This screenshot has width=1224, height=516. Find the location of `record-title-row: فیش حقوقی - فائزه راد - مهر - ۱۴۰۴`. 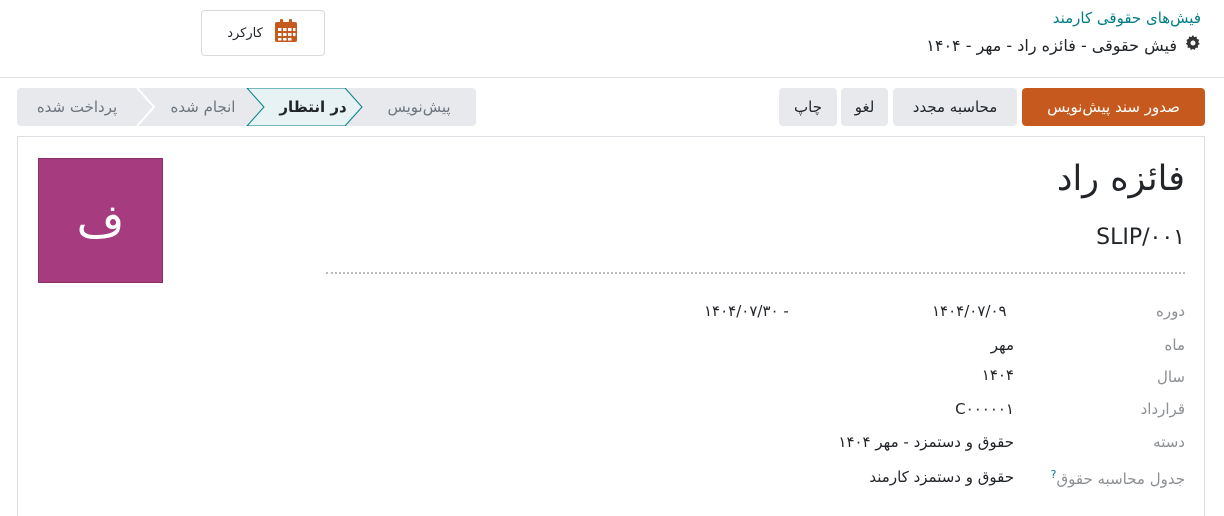

record-title-row: فیش حقوقی - فائزه راد - مهر - ۱۴۰۴ is located at coordinates (1063, 45).